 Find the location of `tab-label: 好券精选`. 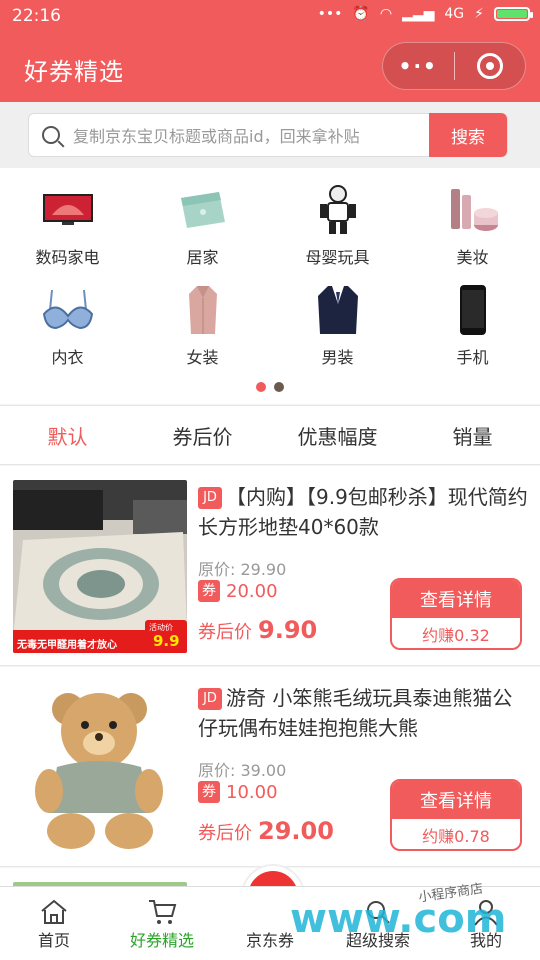

tab-label: 好券精选 is located at coordinates (161, 940).